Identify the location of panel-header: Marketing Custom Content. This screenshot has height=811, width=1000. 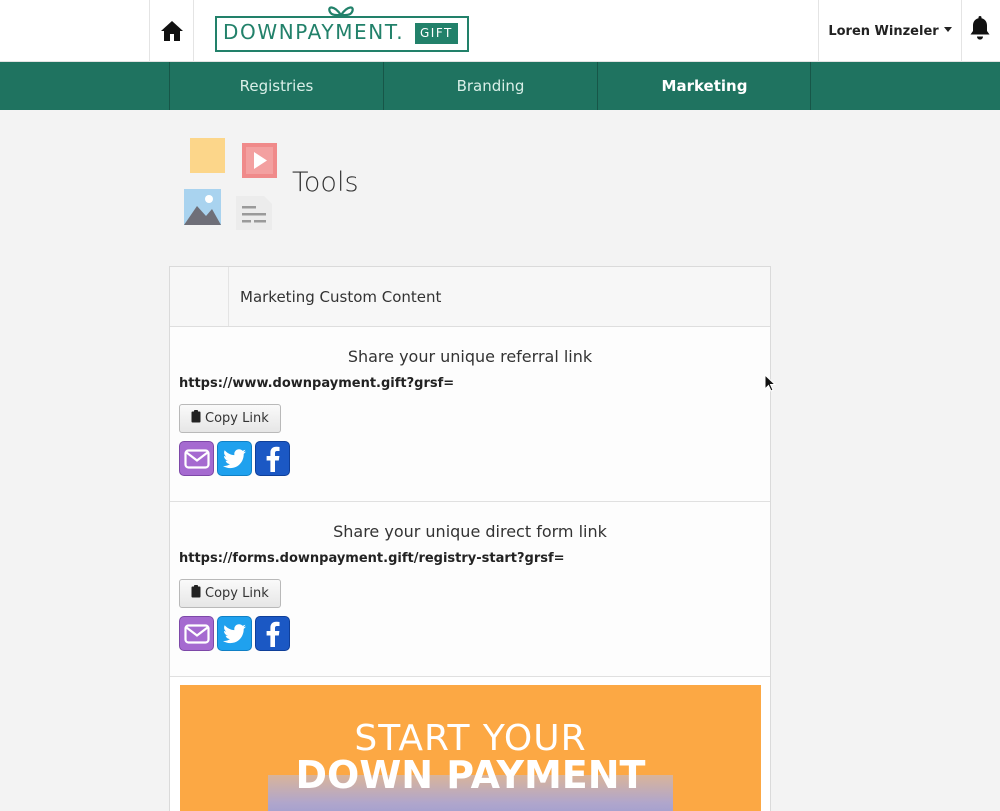
(470, 297).